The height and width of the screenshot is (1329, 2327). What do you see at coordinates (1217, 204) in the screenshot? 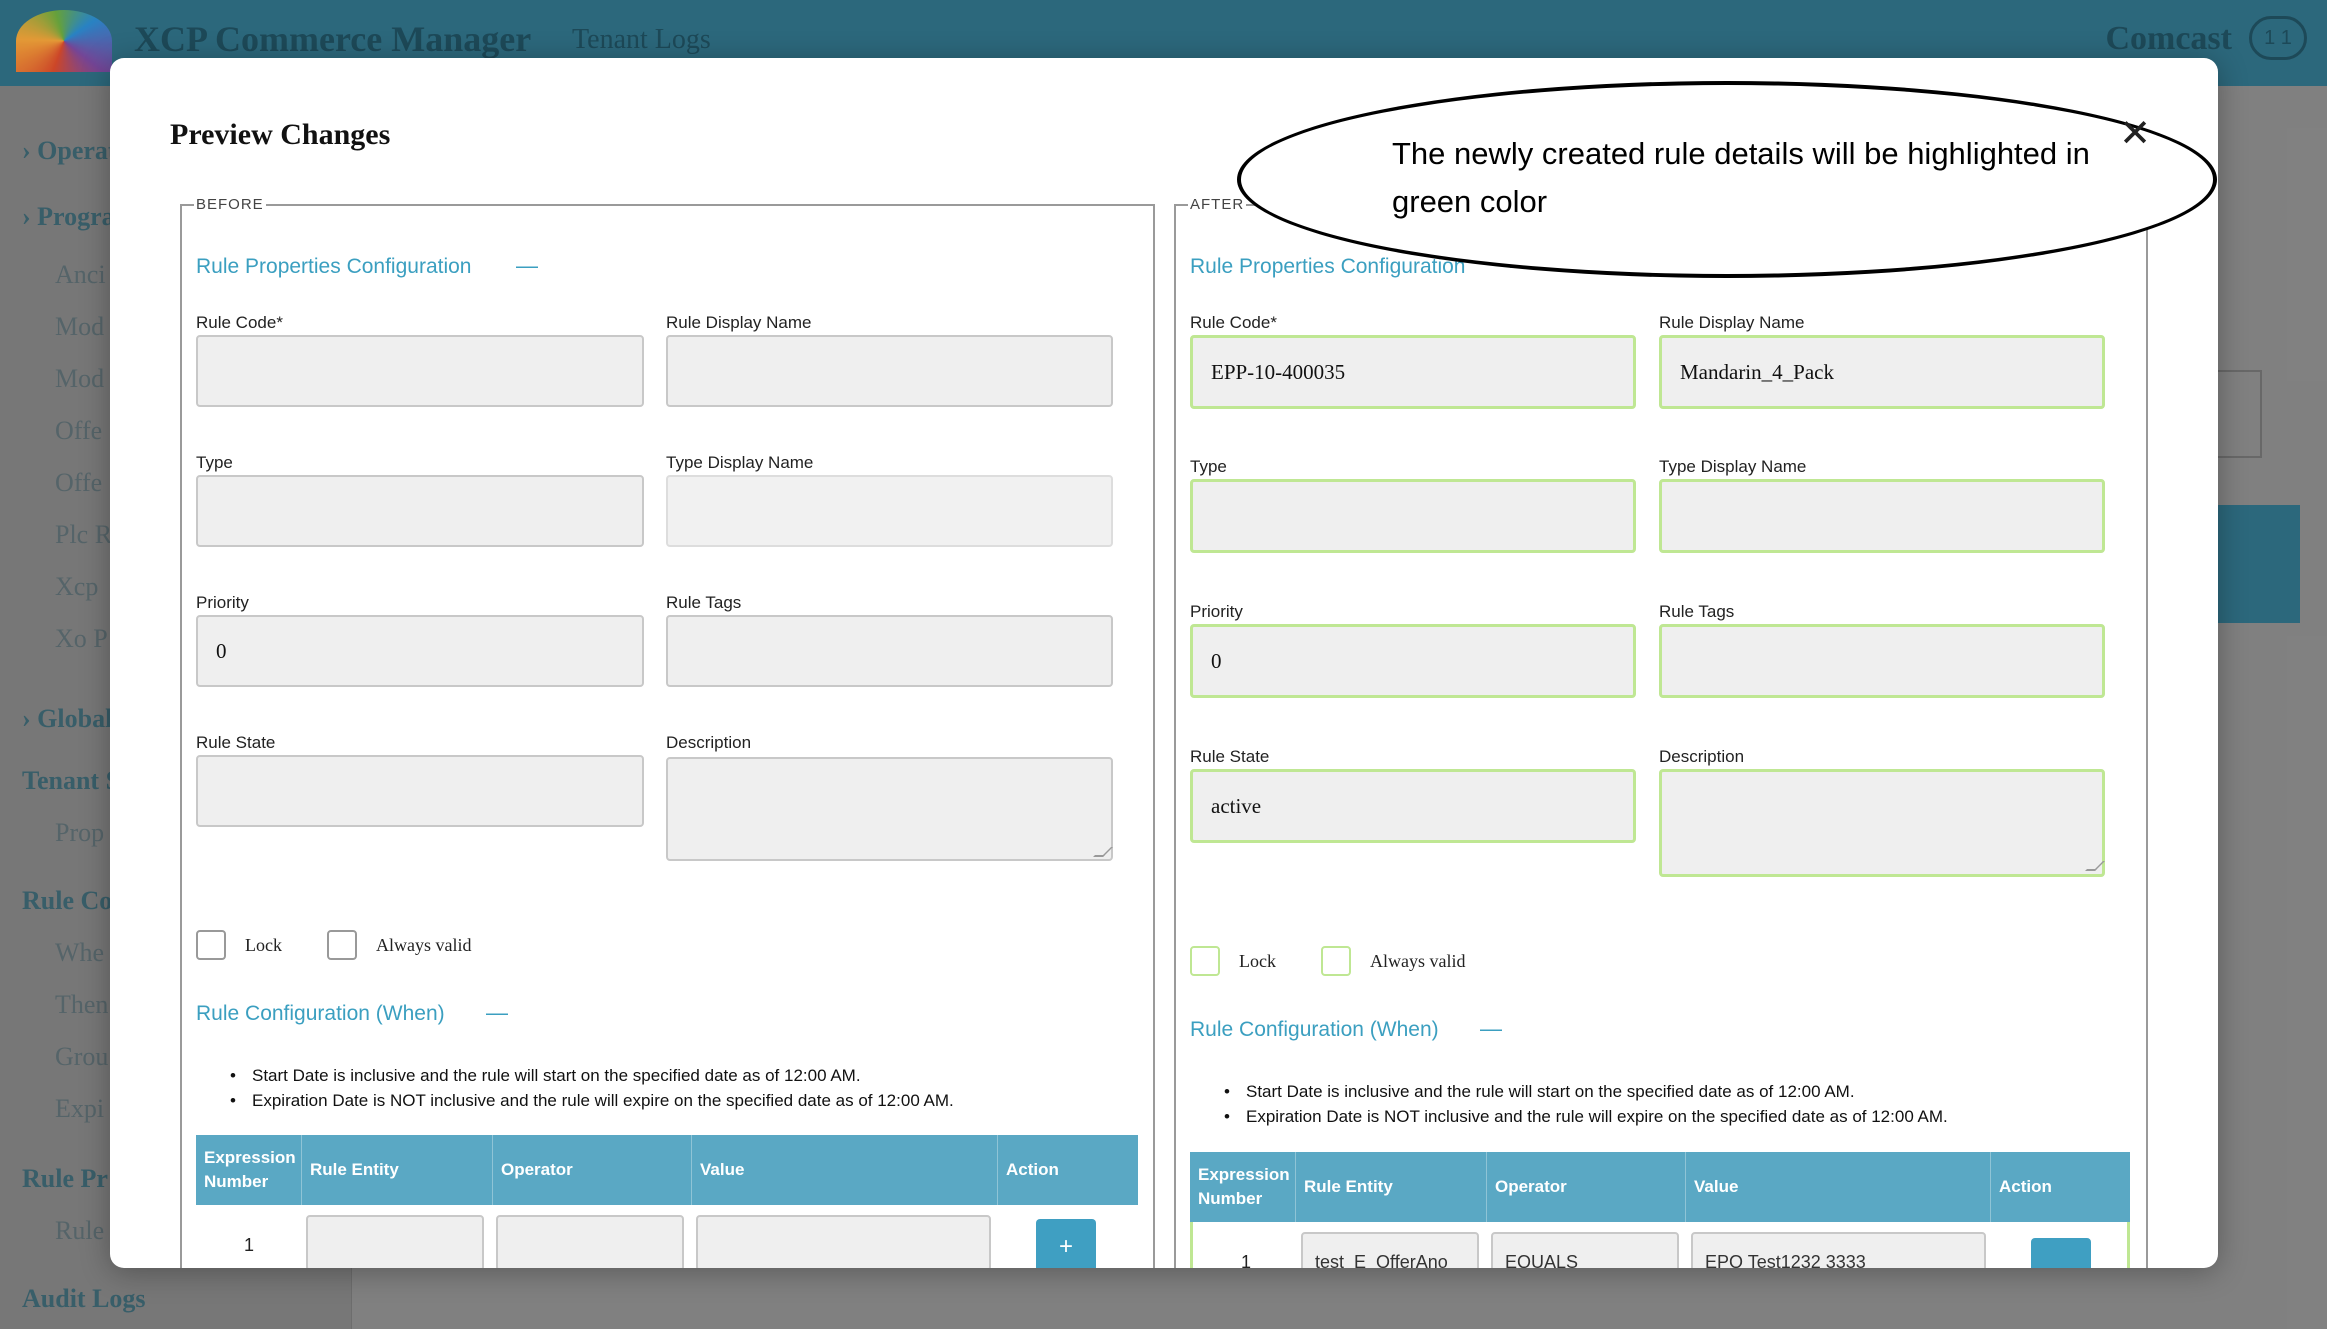
I see `after-legend: AFTER` at bounding box center [1217, 204].